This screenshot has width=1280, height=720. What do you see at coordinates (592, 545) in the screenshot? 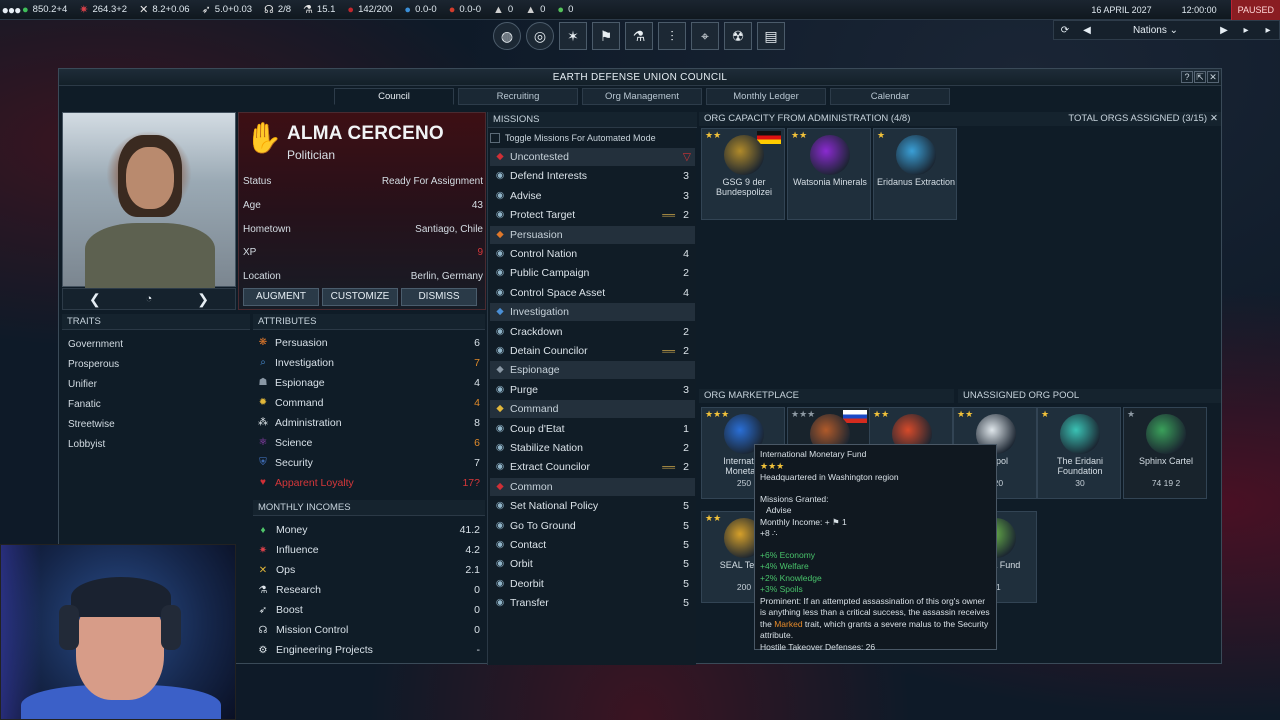
I see `mission-contact: ◉ Contact 5` at bounding box center [592, 545].